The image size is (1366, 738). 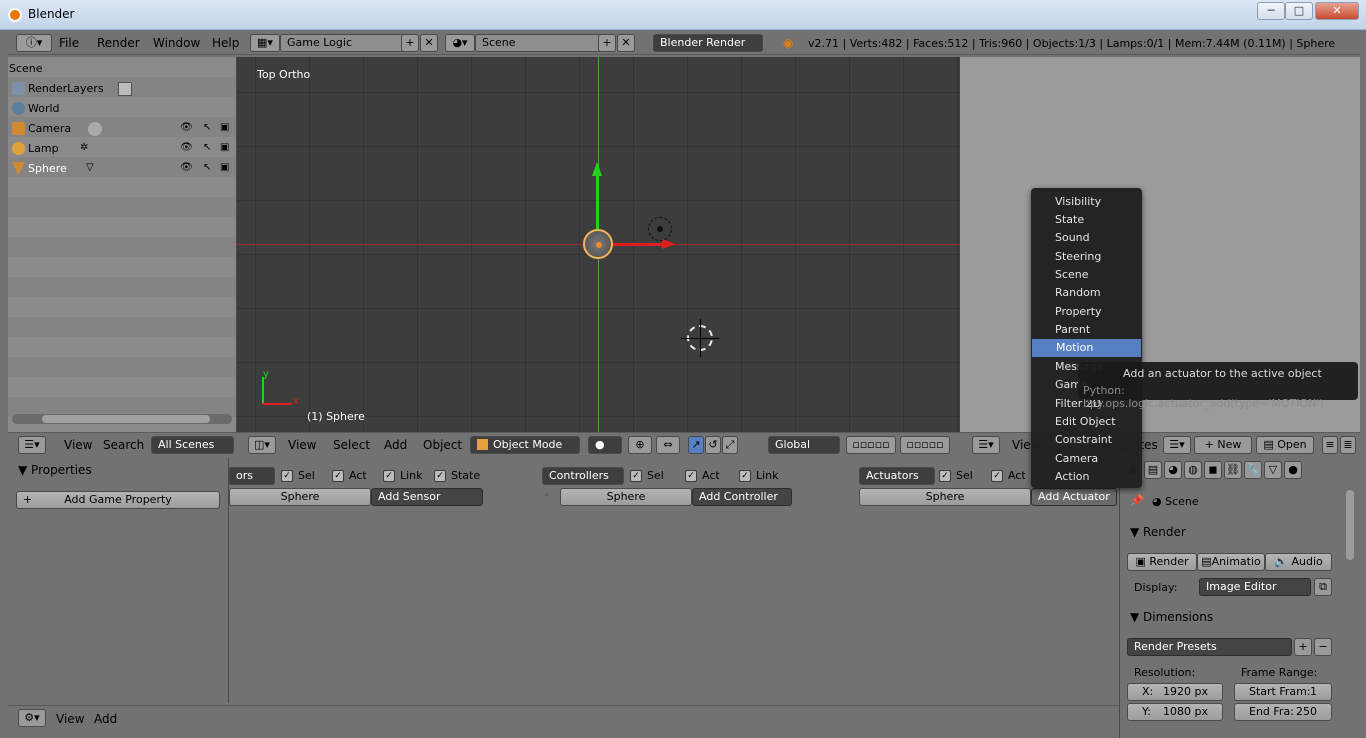 I want to click on screen-layout-field: Game Logic, so click(x=344, y=43).